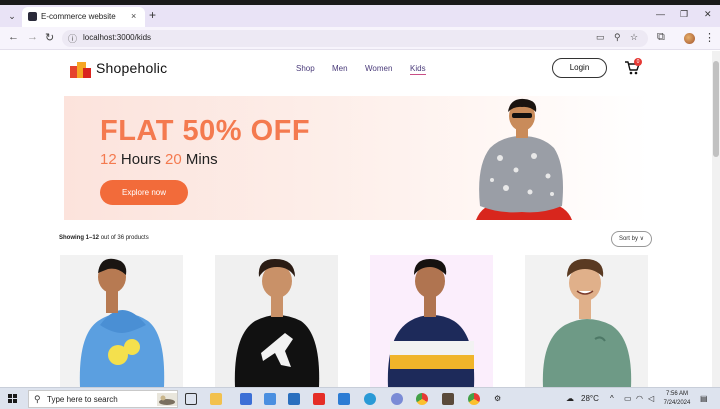 The width and height of the screenshot is (720, 409). What do you see at coordinates (37, 399) in the screenshot?
I see `search-icon: ⚲` at bounding box center [37, 399].